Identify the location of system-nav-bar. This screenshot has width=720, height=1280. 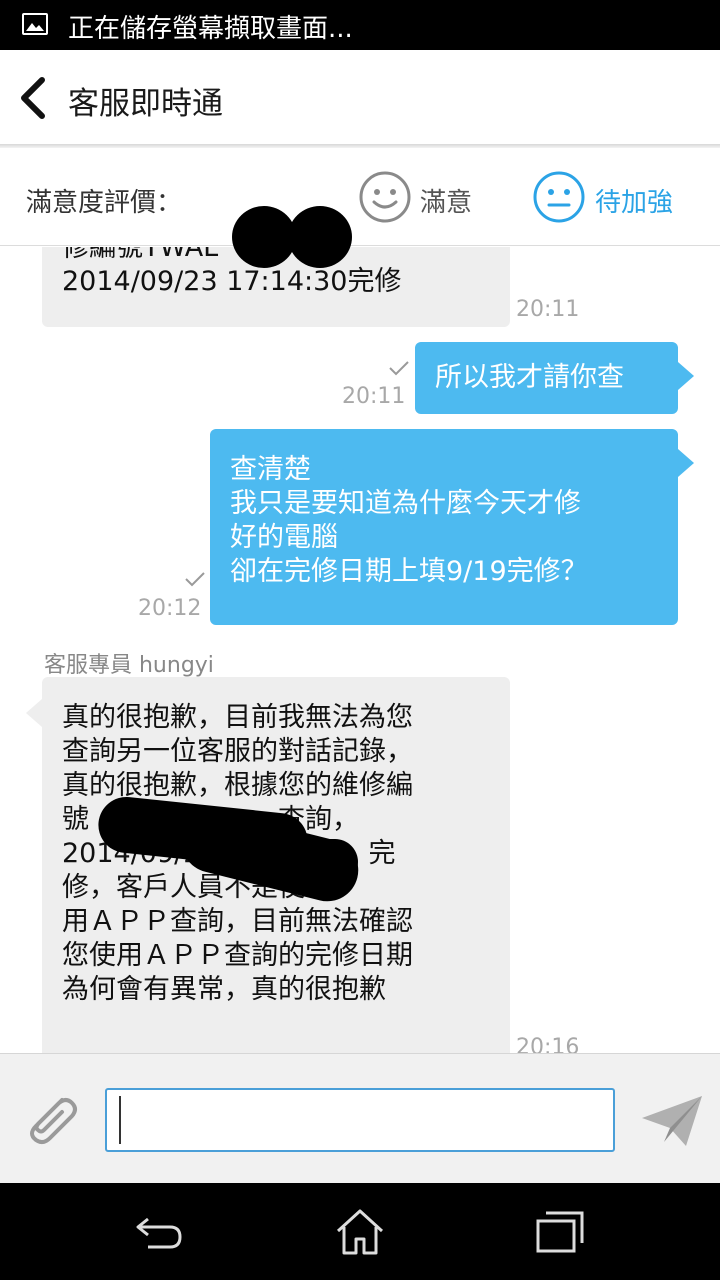
(360, 1231).